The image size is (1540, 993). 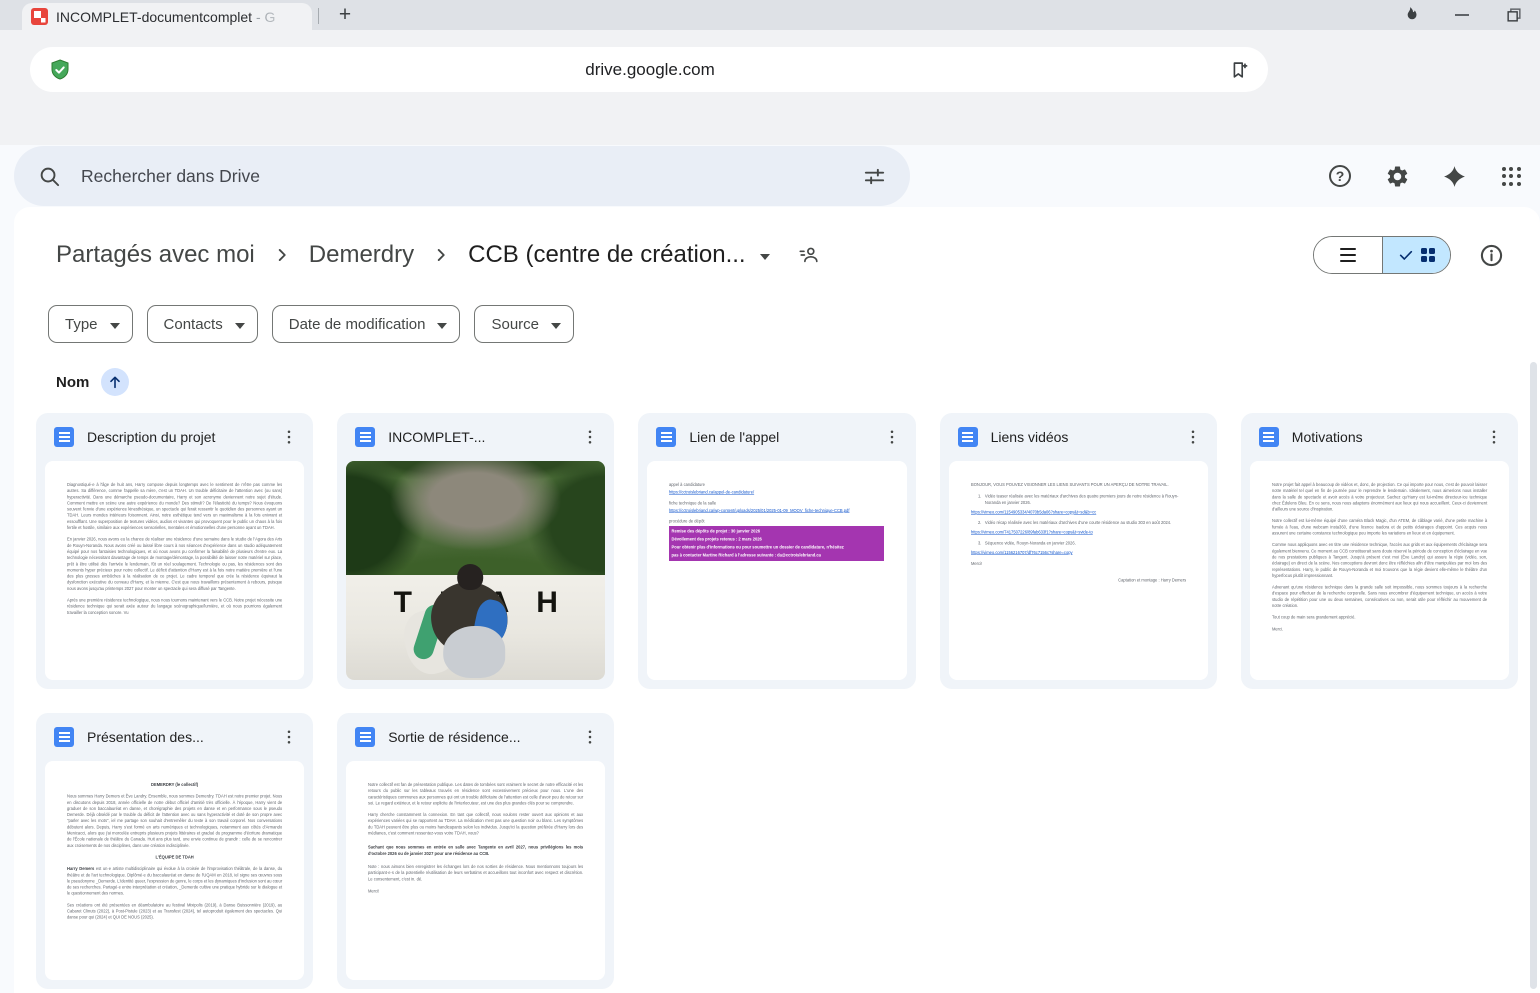 I want to click on breadcrumb-shared-with-me: Partagés avec moi, so click(x=155, y=255).